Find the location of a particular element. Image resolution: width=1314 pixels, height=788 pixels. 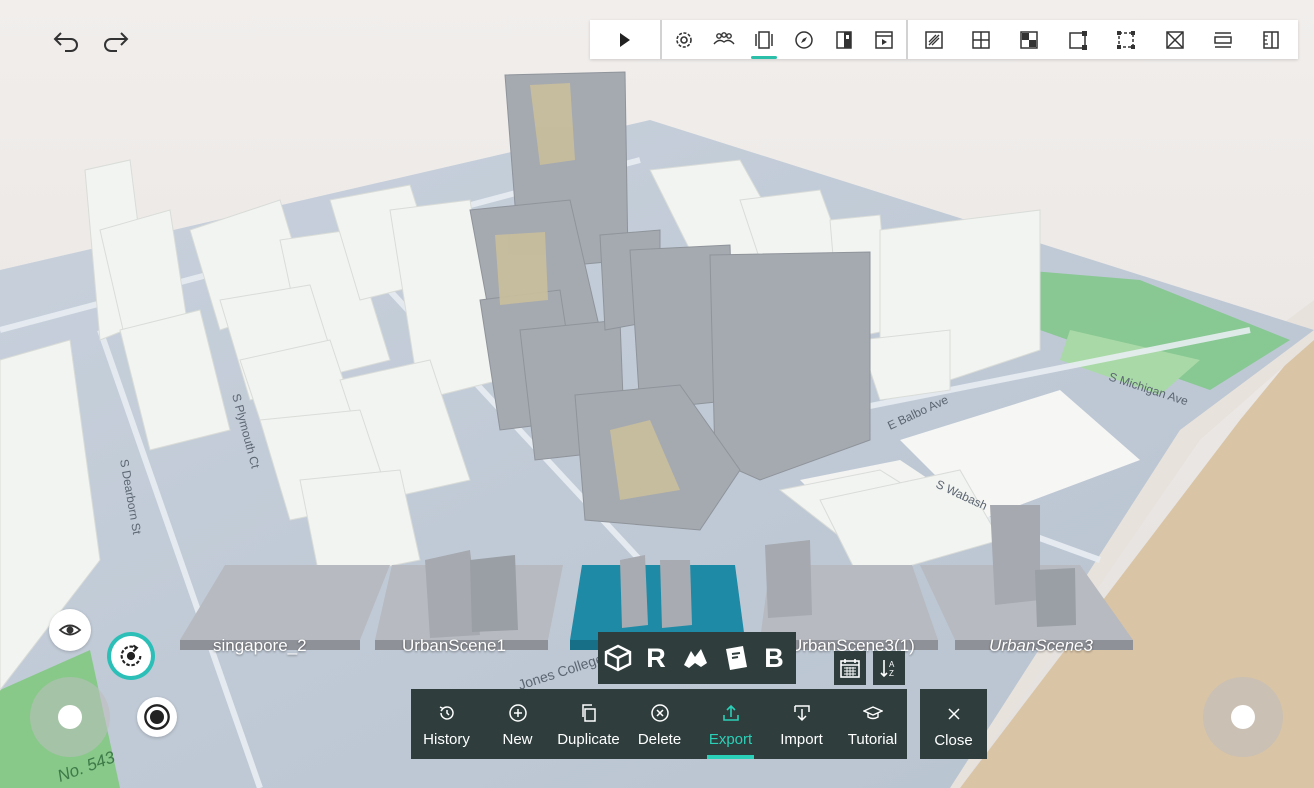

rhino-format-button is located at coordinates (696, 658).